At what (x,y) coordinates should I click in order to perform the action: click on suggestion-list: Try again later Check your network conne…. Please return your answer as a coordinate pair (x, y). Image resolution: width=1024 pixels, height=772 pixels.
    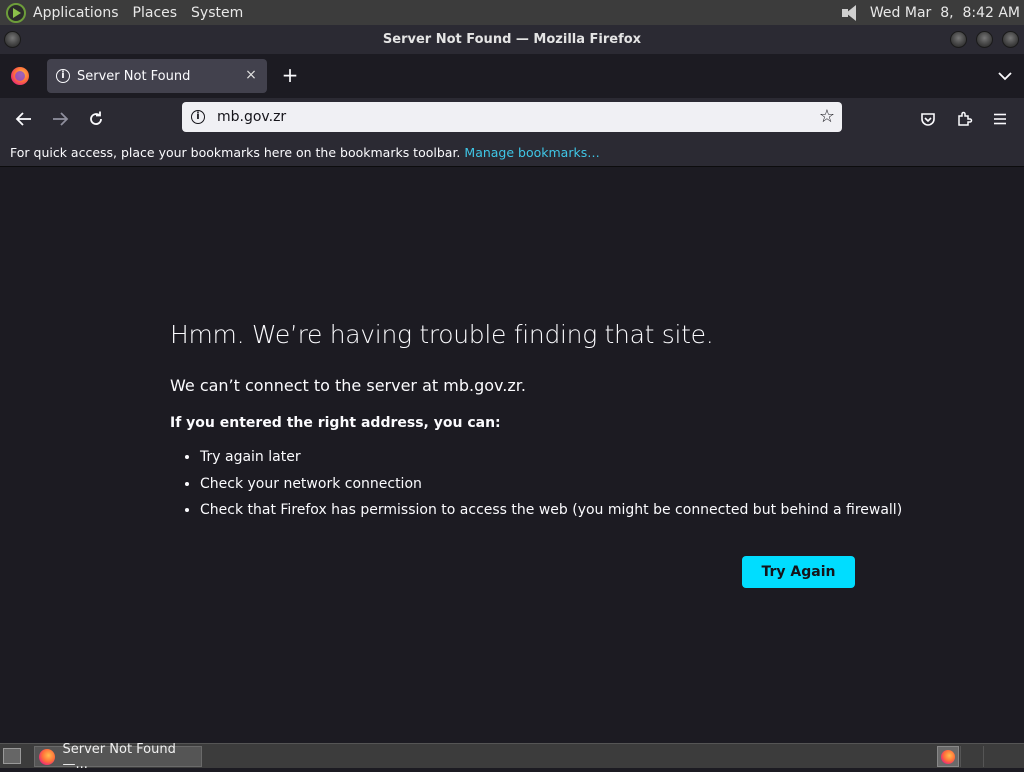
    Looking at the image, I should click on (536, 488).